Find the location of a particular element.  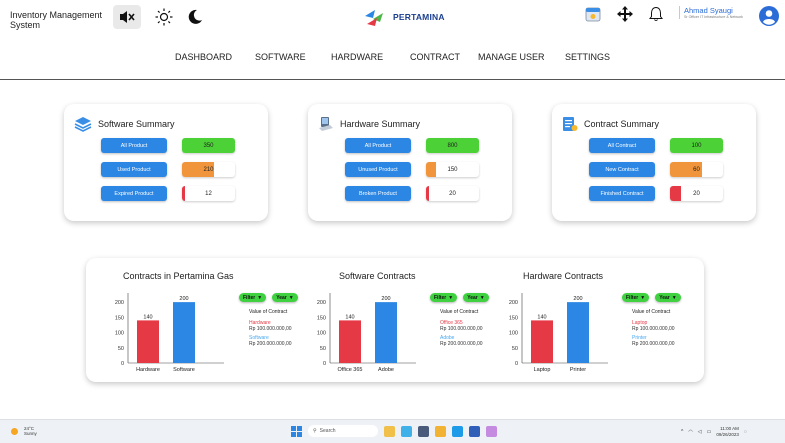

bar-printer is located at coordinates (578, 332).